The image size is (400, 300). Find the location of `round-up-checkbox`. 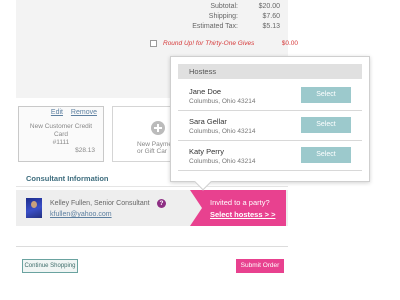

round-up-checkbox is located at coordinates (153, 43).